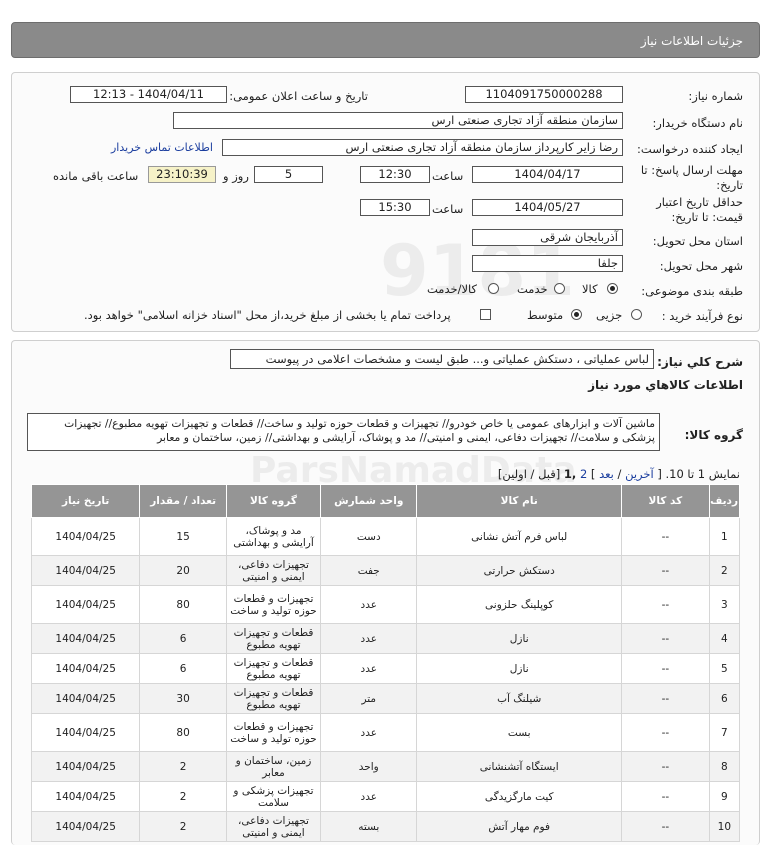 This screenshot has height=845, width=770. What do you see at coordinates (697, 123) in the screenshot?
I see `buyer-label: نام دستگاه خریدار:` at bounding box center [697, 123].